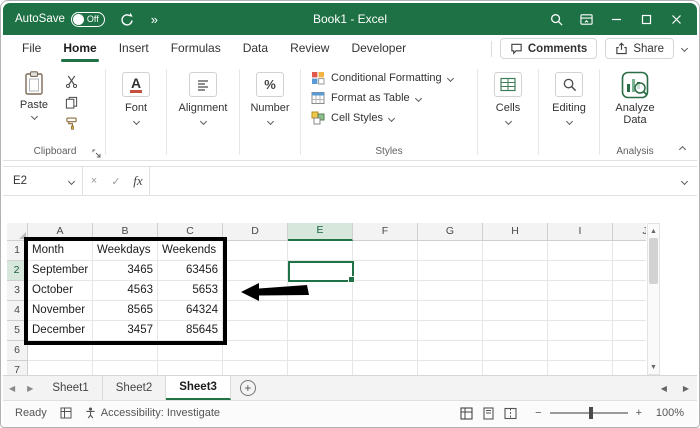  What do you see at coordinates (580, 291) in the screenshot?
I see `cell-i3` at bounding box center [580, 291].